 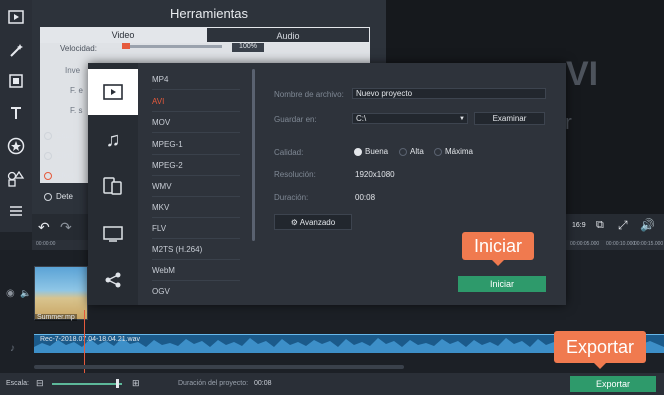 I want to click on volume-icon: 🔊, so click(x=647, y=225).